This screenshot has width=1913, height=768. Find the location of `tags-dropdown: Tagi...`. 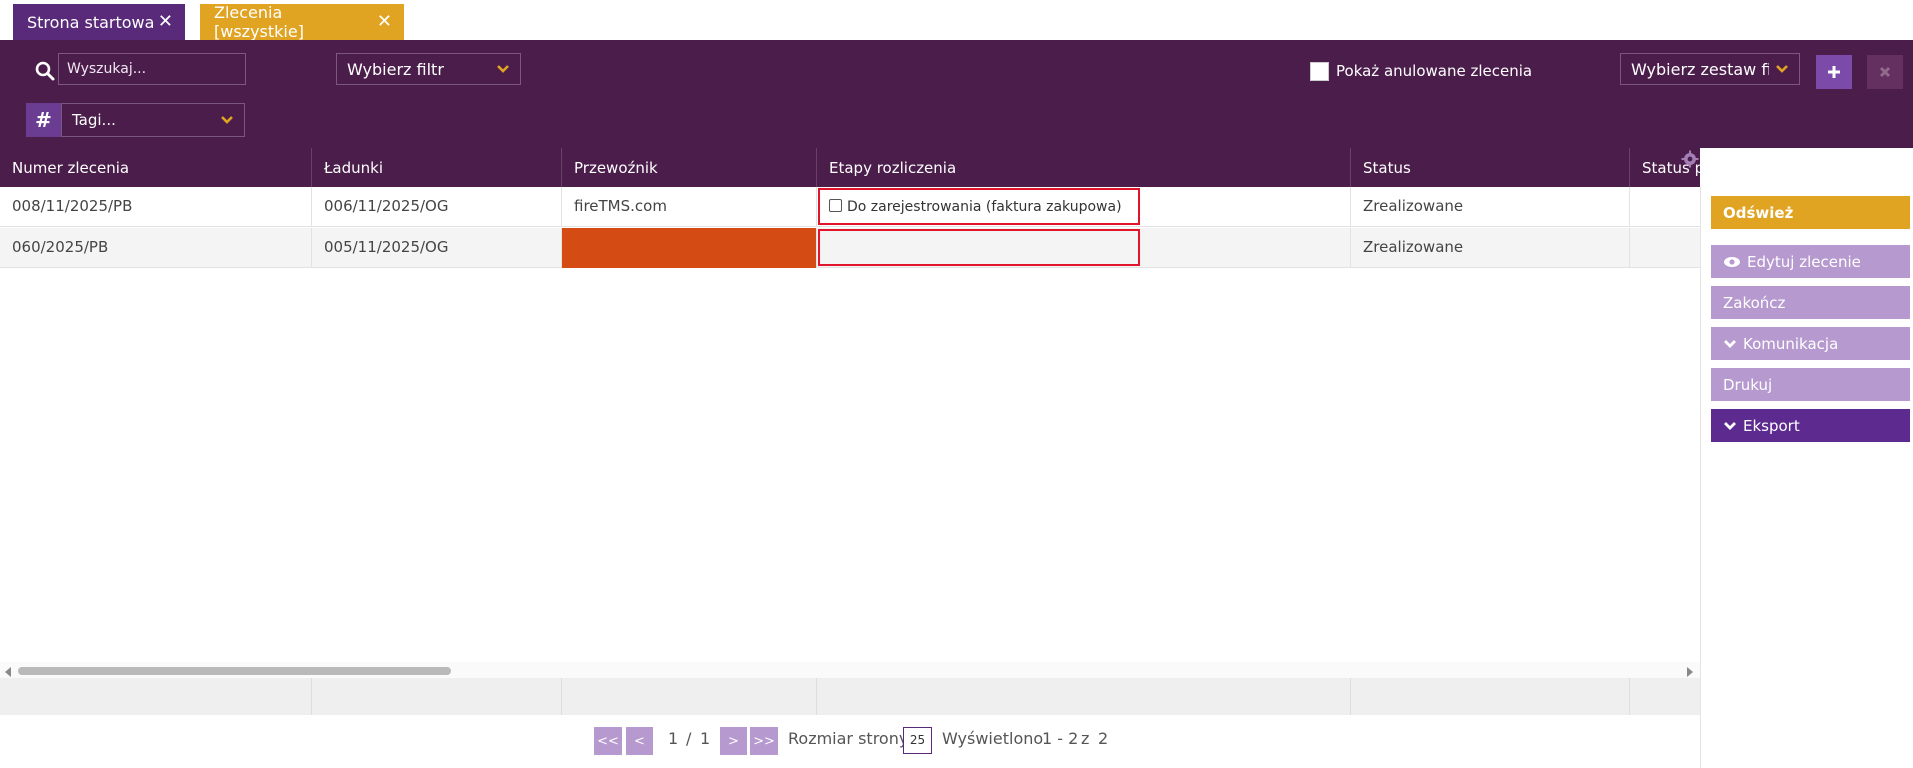

tags-dropdown: Tagi... is located at coordinates (153, 120).